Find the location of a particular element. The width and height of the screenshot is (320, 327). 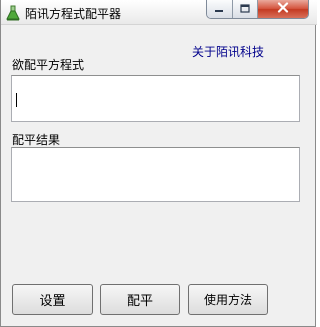

text-caret is located at coordinates (16, 100).